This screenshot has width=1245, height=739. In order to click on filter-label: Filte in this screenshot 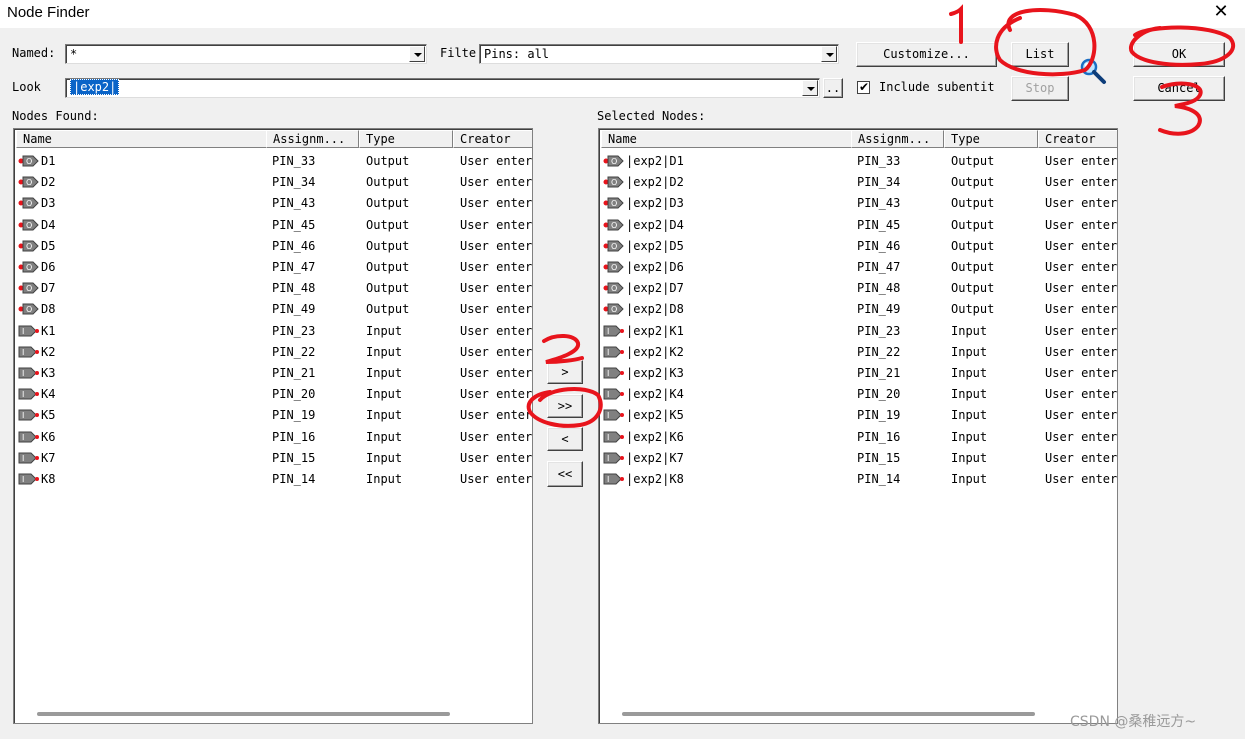, I will do `click(458, 53)`.